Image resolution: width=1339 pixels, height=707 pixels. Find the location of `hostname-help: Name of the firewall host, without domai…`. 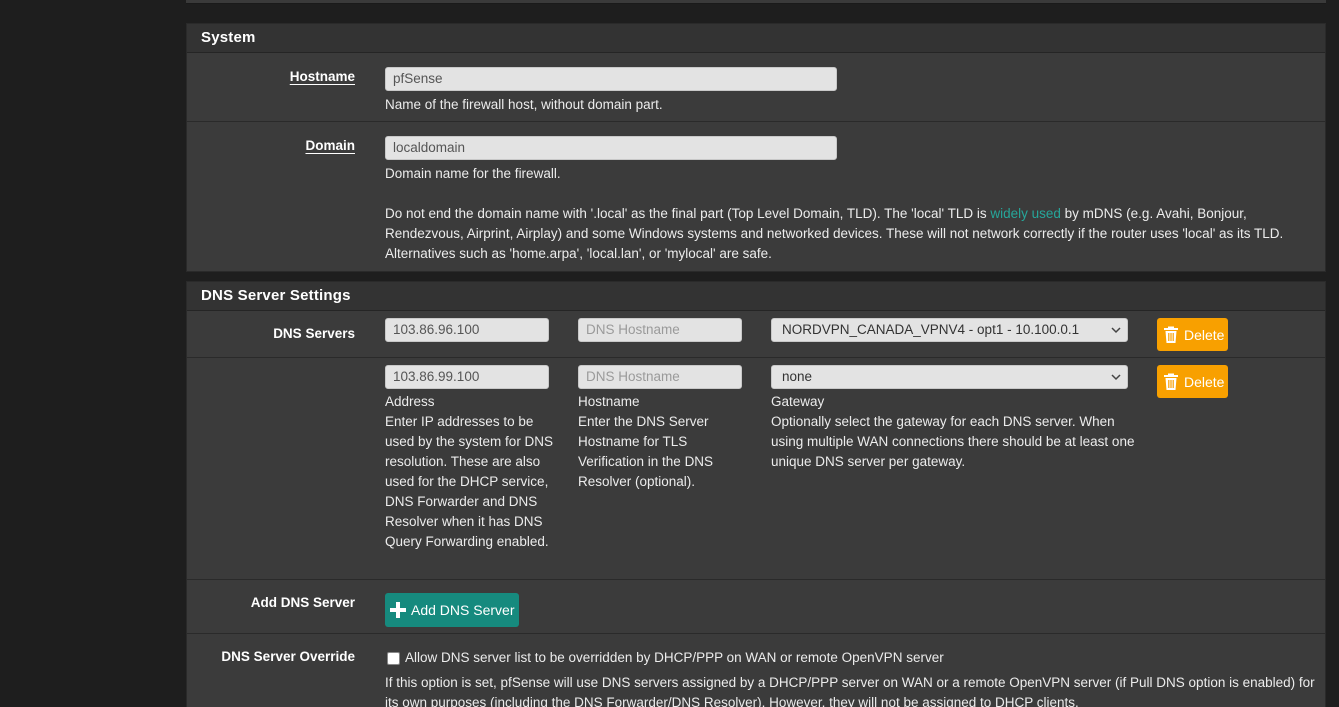

hostname-help: Name of the firewall host, without domai… is located at coordinates (524, 104).